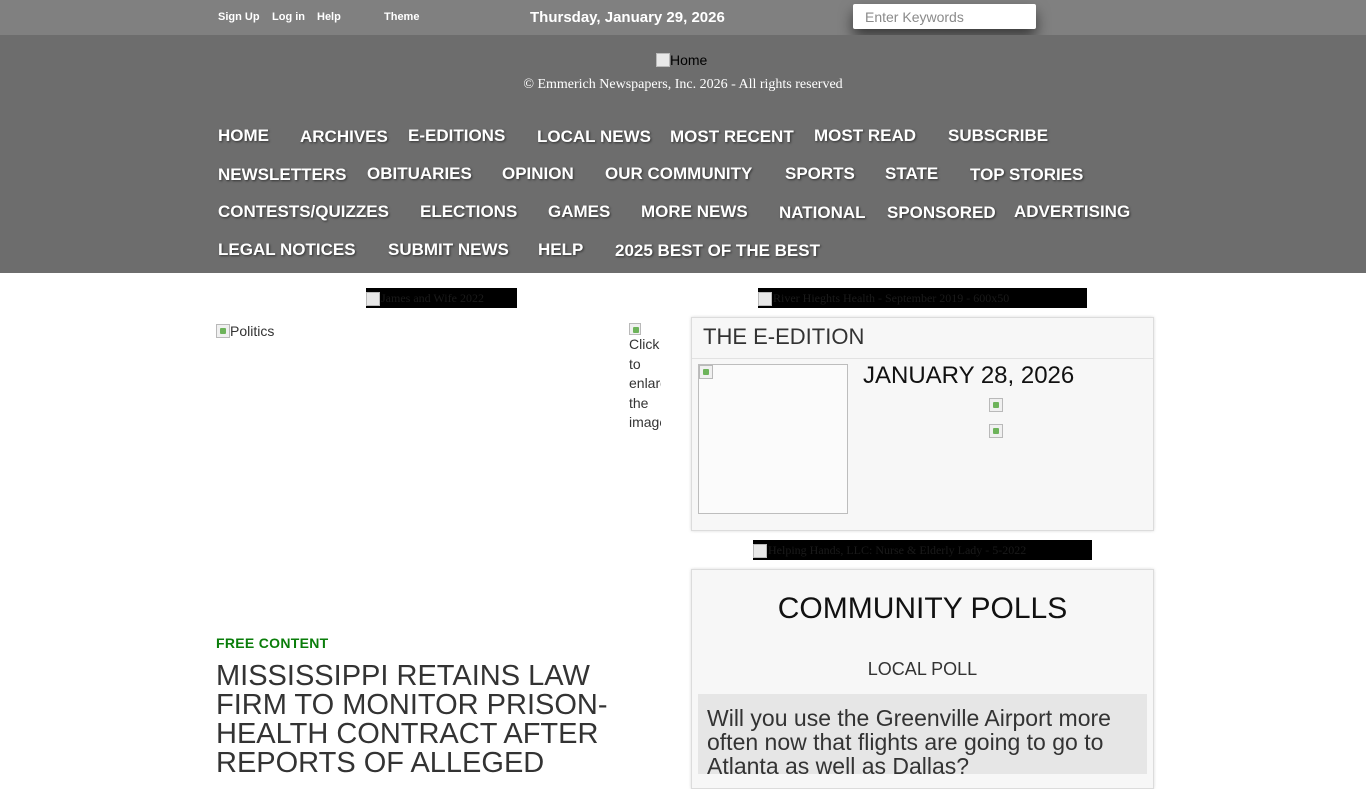  Describe the element at coordinates (1072, 212) in the screenshot. I see `nav-item-advertising: ADVERTISING` at that location.